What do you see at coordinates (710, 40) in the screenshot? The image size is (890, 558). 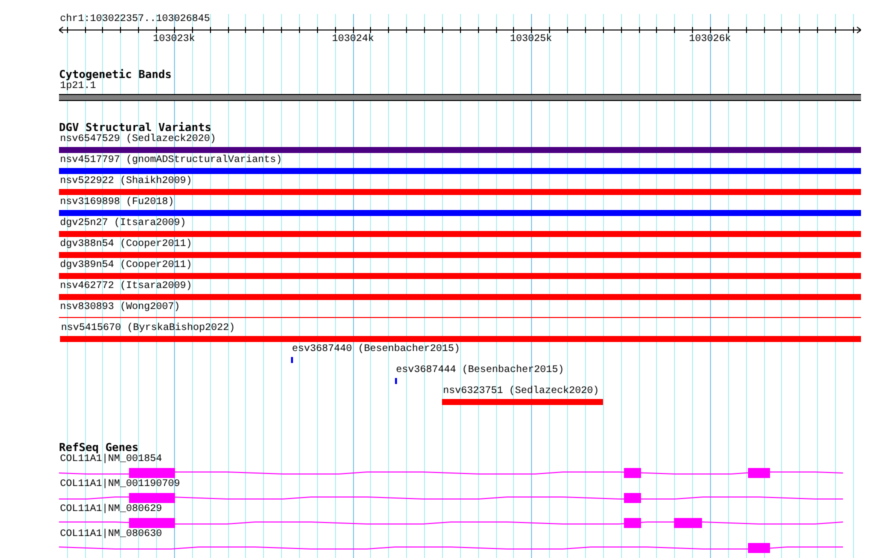 I see `tick-label: 103026k` at bounding box center [710, 40].